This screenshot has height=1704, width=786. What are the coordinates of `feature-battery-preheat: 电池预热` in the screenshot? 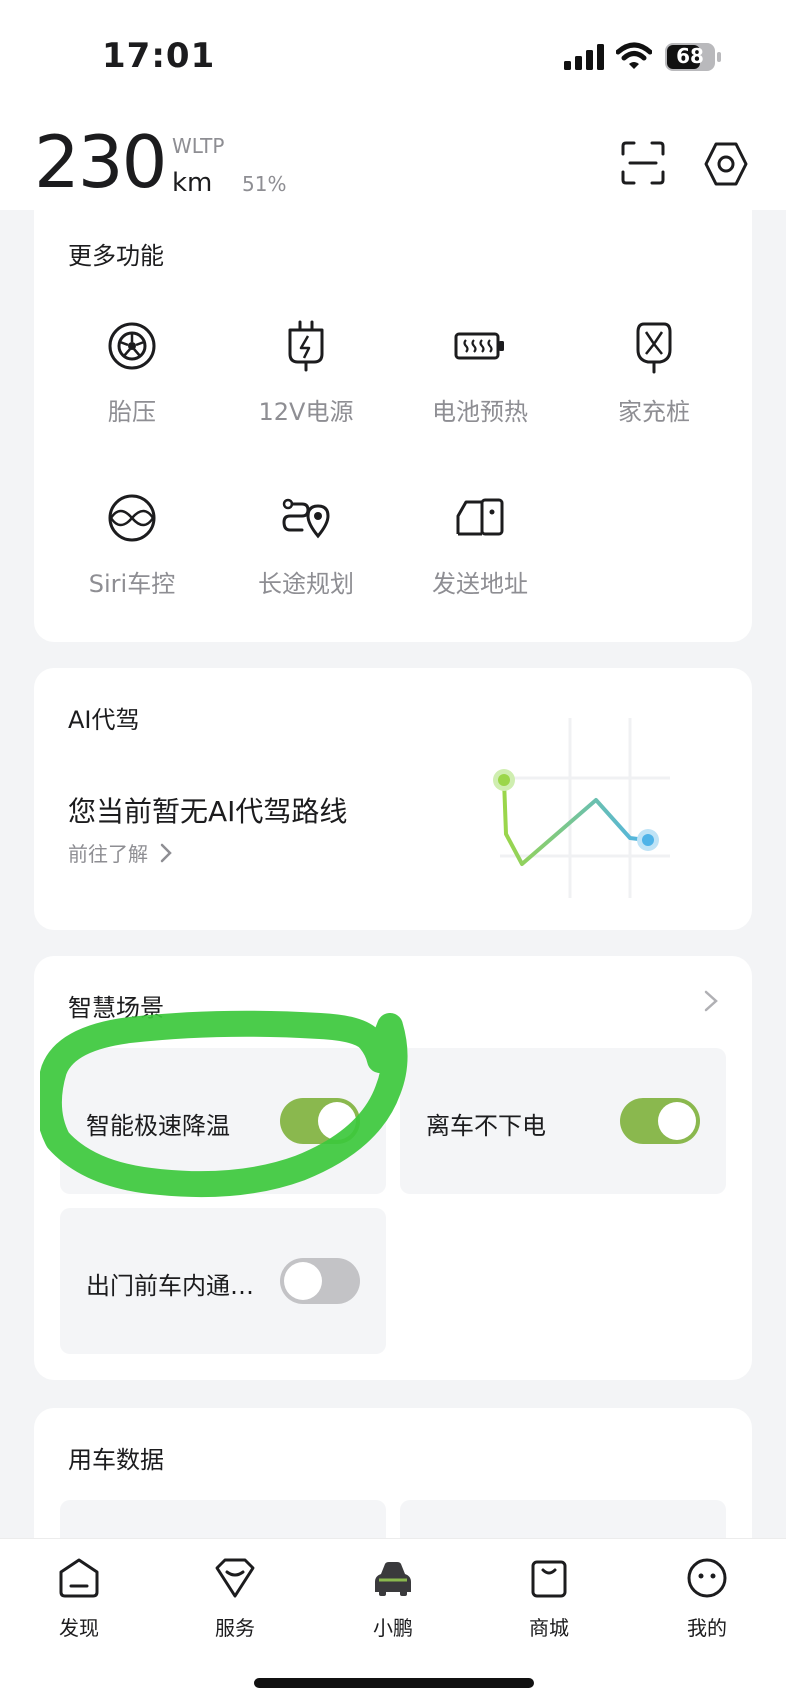 It's located at (480, 388).